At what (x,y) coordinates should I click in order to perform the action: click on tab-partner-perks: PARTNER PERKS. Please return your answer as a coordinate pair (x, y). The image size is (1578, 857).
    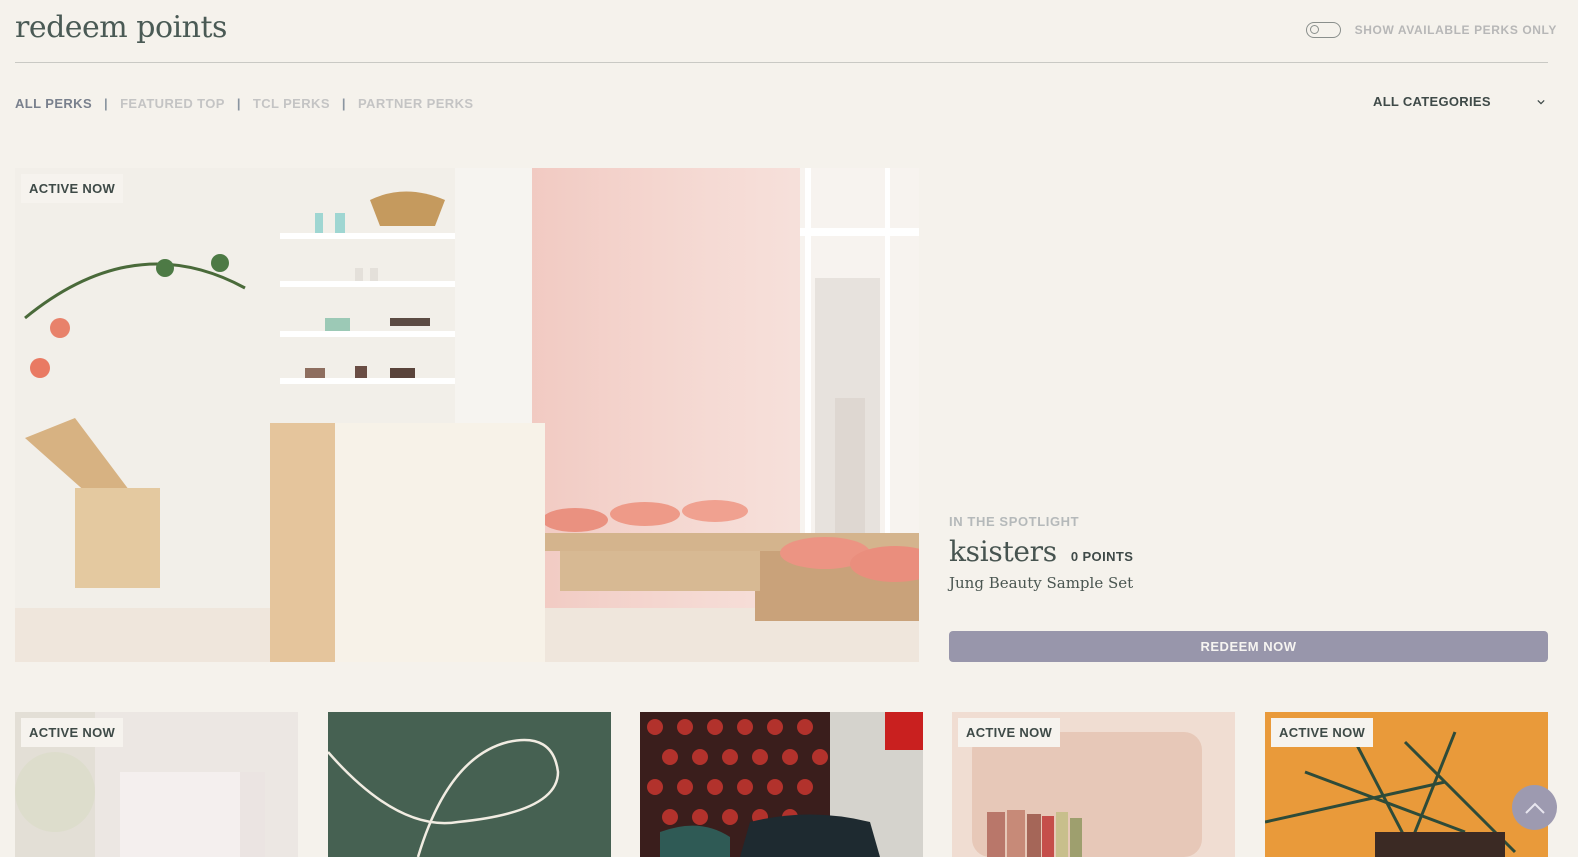
    Looking at the image, I should click on (415, 103).